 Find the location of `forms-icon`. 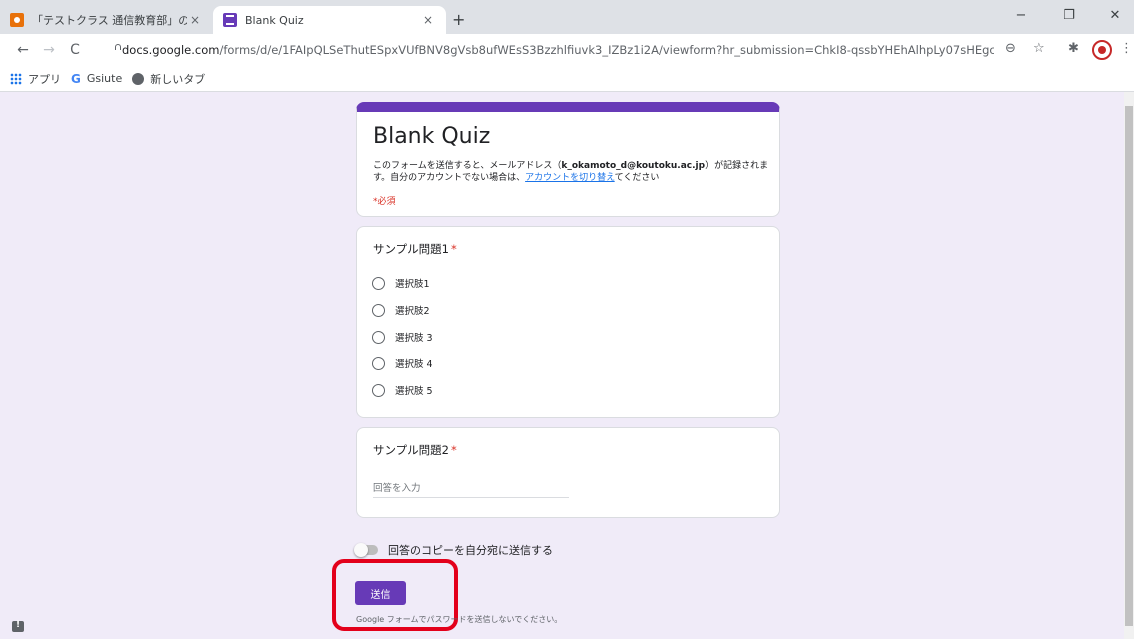

forms-icon is located at coordinates (230, 20).